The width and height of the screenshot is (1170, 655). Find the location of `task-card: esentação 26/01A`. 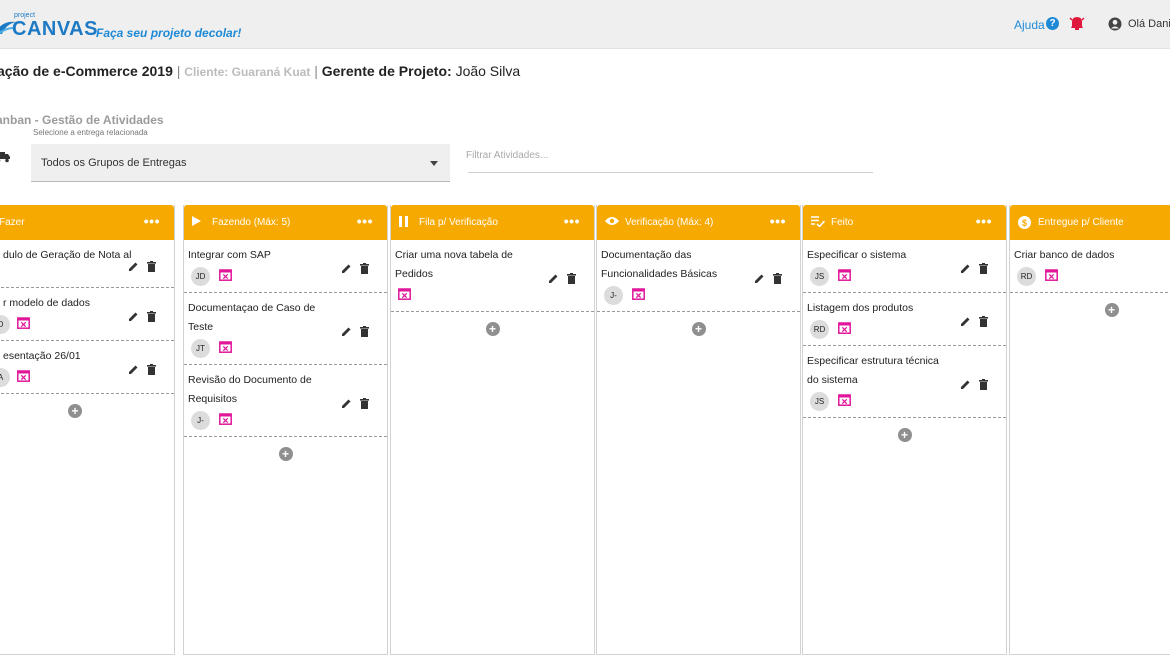

task-card: esentação 26/01A is located at coordinates (87, 367).